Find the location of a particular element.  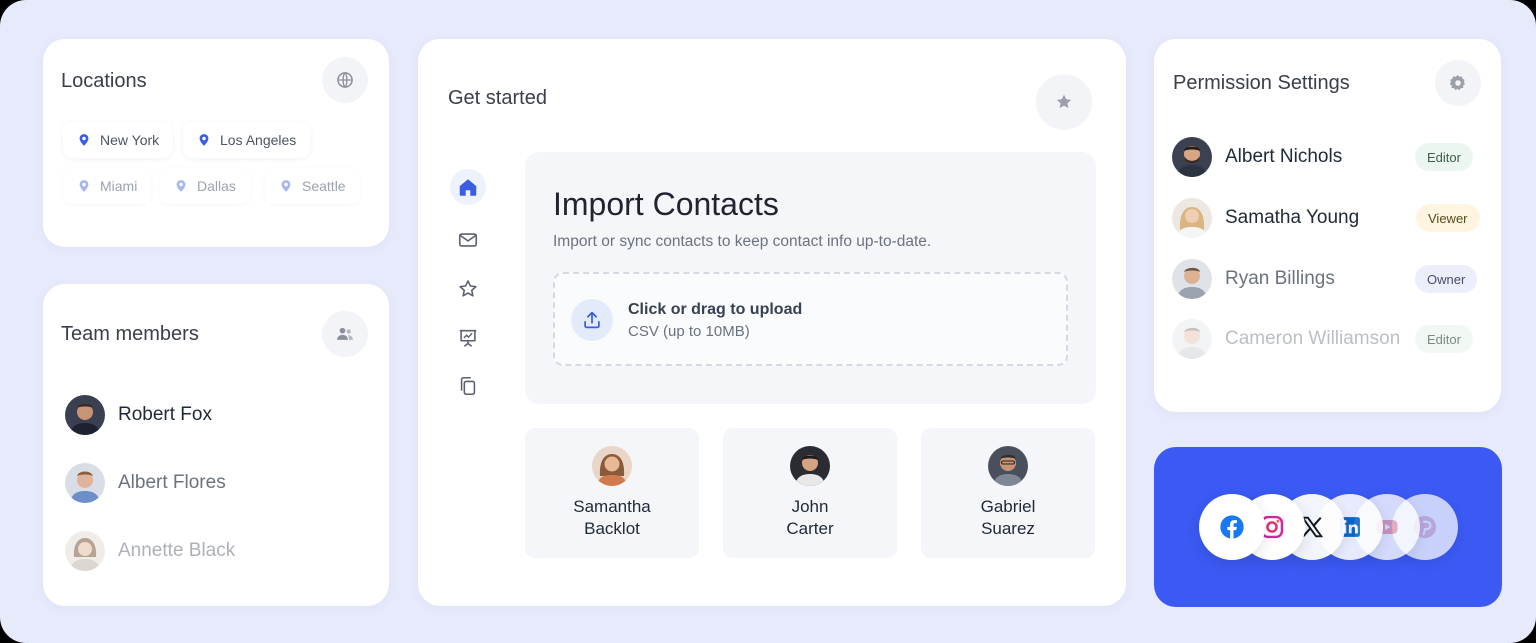

permission-row-cameron-williamson: Cameron Williamson is located at coordinates (1286, 339).